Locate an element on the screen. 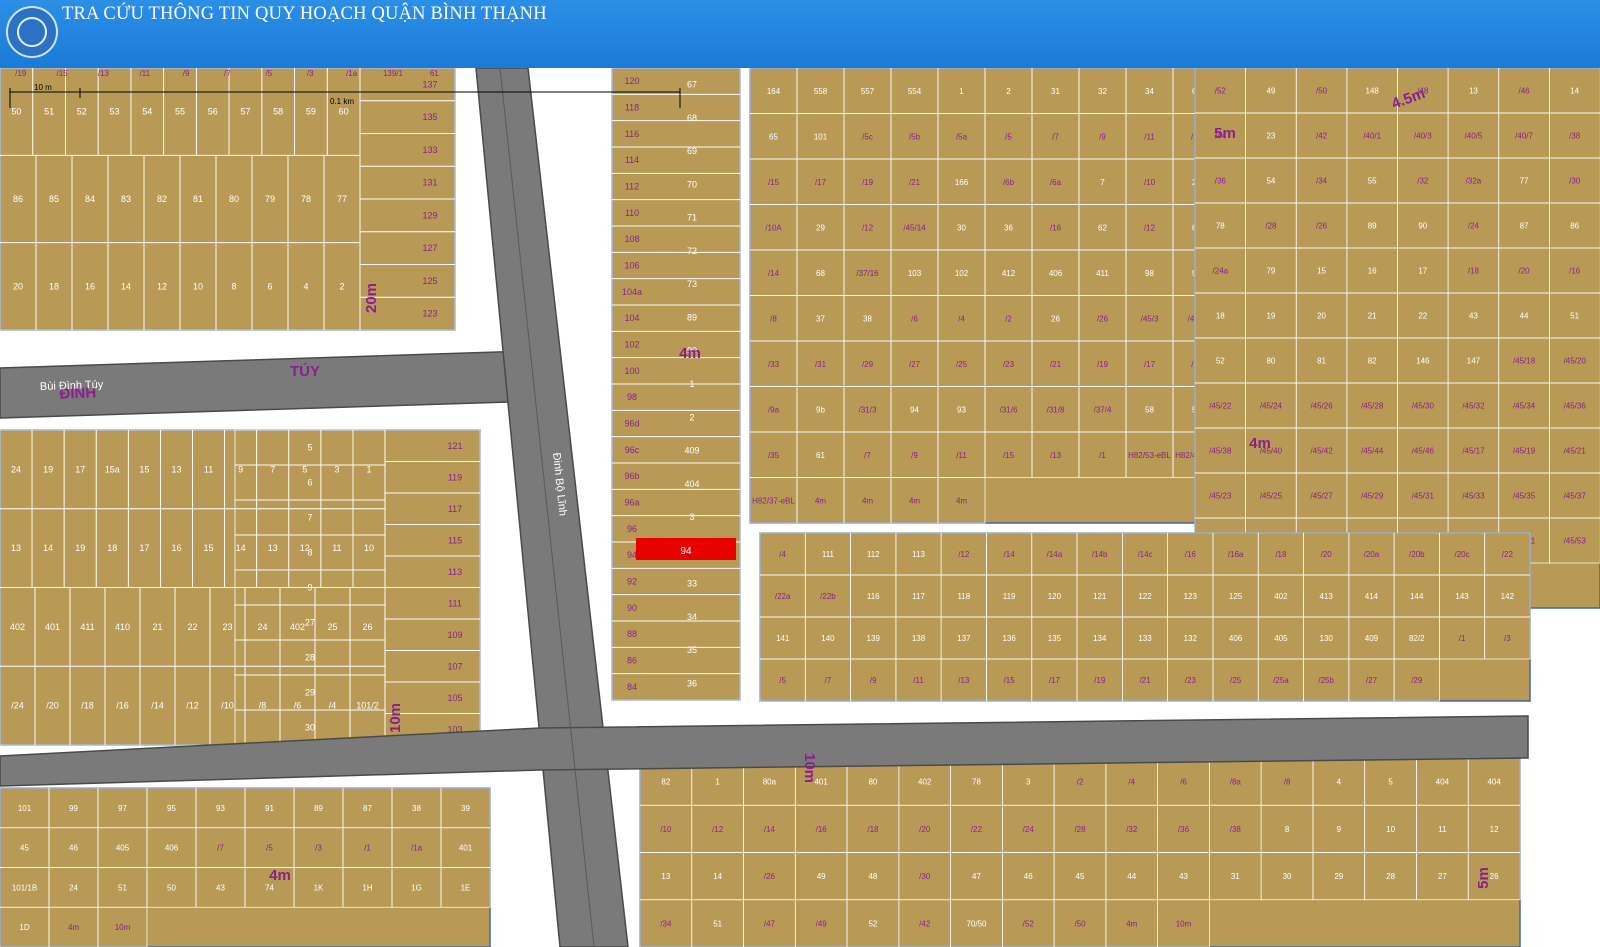  parcel-label: 60 is located at coordinates (344, 112).